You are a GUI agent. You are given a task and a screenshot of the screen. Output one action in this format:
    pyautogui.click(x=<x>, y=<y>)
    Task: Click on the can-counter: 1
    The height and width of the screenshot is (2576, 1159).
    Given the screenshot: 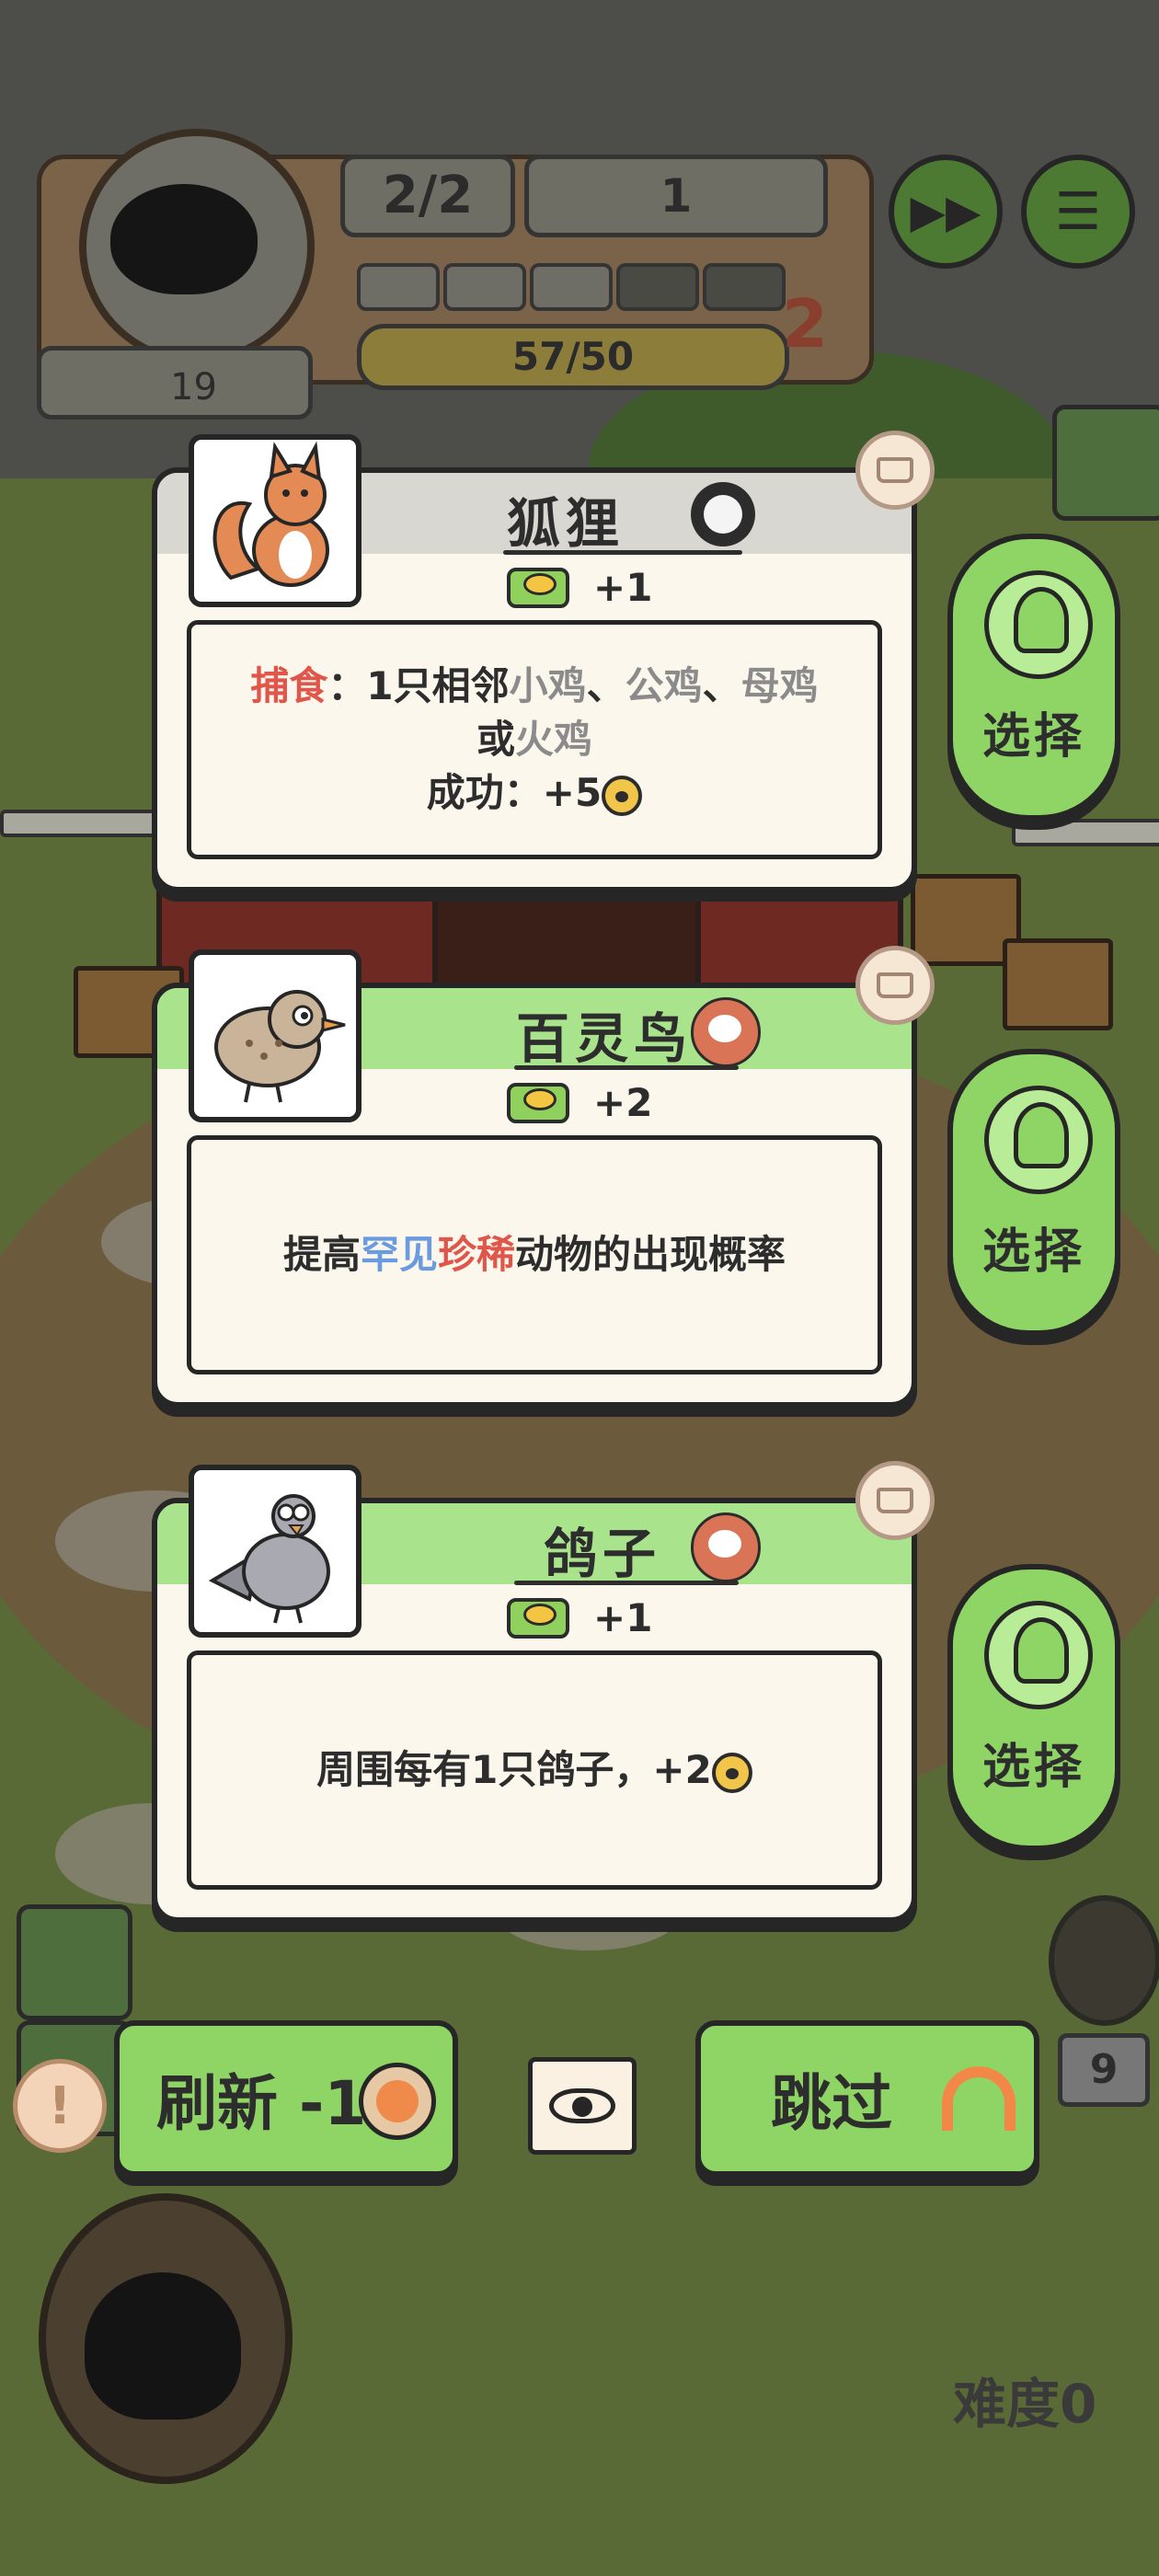 What is the action you would take?
    pyautogui.click(x=676, y=196)
    